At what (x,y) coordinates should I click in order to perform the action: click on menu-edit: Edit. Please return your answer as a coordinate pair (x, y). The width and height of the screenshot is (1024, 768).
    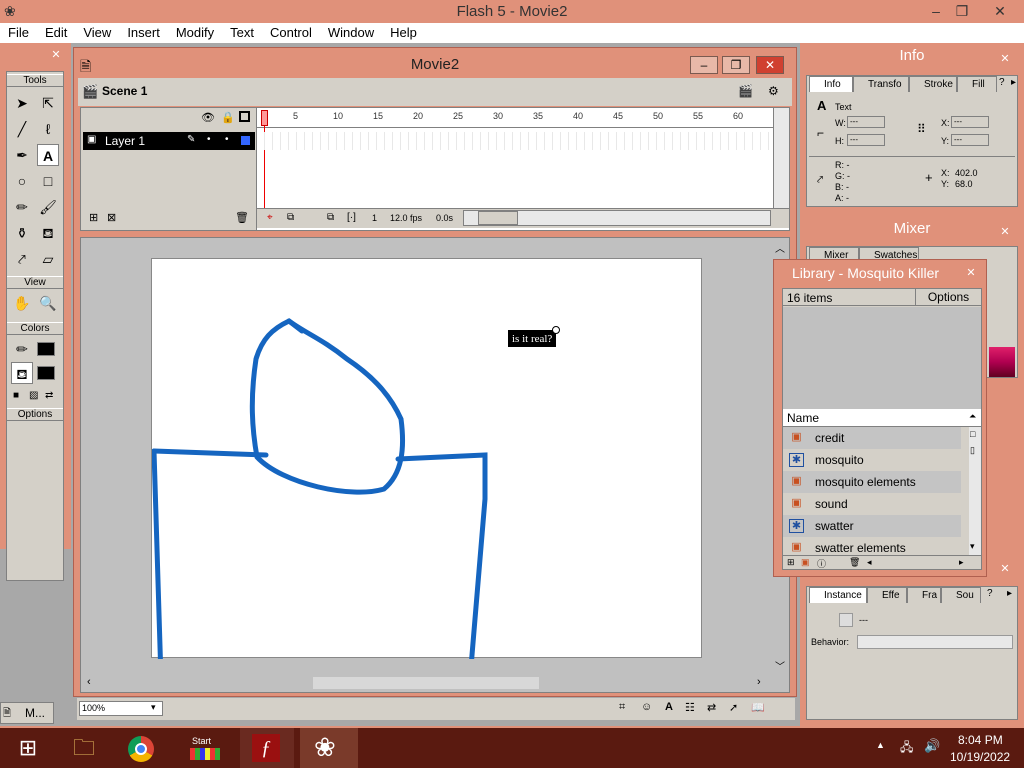
    Looking at the image, I should click on (56, 33).